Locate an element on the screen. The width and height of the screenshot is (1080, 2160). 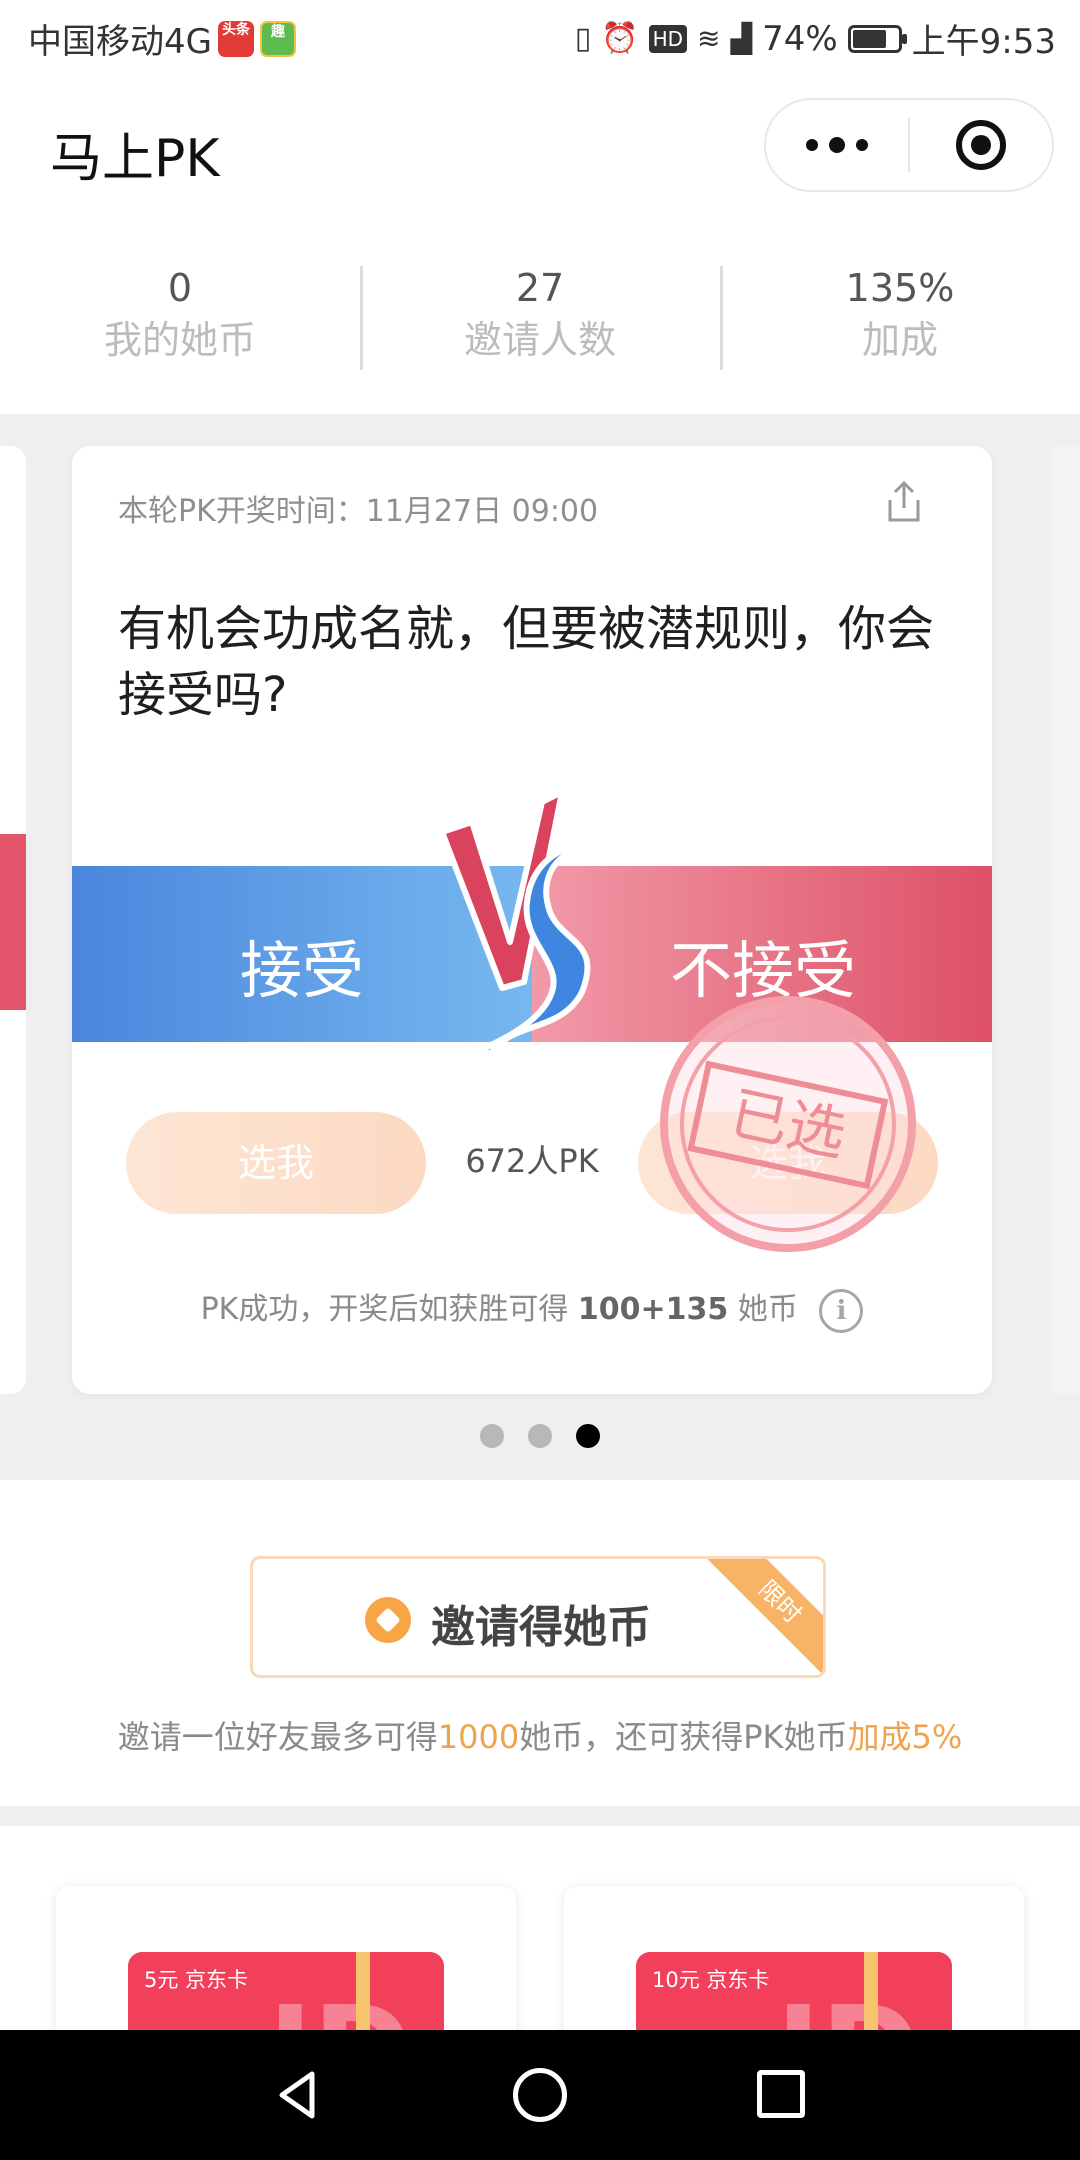
draw-time: 本轮PK开奖时间：11月27日 09:00 is located at coordinates (358, 511).